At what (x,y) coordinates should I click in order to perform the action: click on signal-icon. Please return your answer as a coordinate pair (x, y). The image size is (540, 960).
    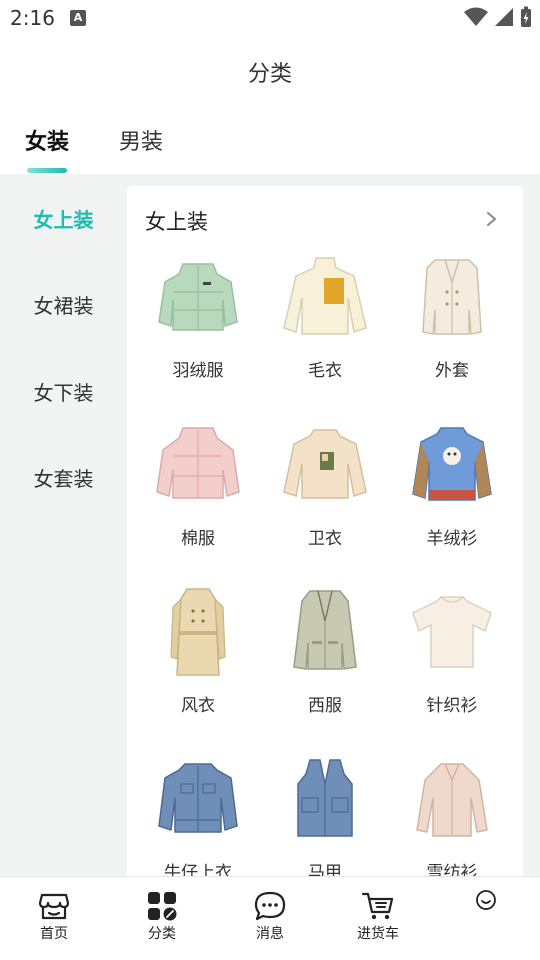
    Looking at the image, I should click on (504, 17).